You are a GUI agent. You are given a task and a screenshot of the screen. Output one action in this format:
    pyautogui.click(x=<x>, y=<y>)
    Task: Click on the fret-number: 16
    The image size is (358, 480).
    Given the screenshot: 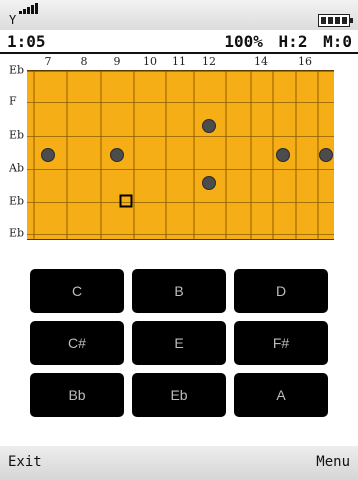 What is the action you would take?
    pyautogui.click(x=305, y=61)
    